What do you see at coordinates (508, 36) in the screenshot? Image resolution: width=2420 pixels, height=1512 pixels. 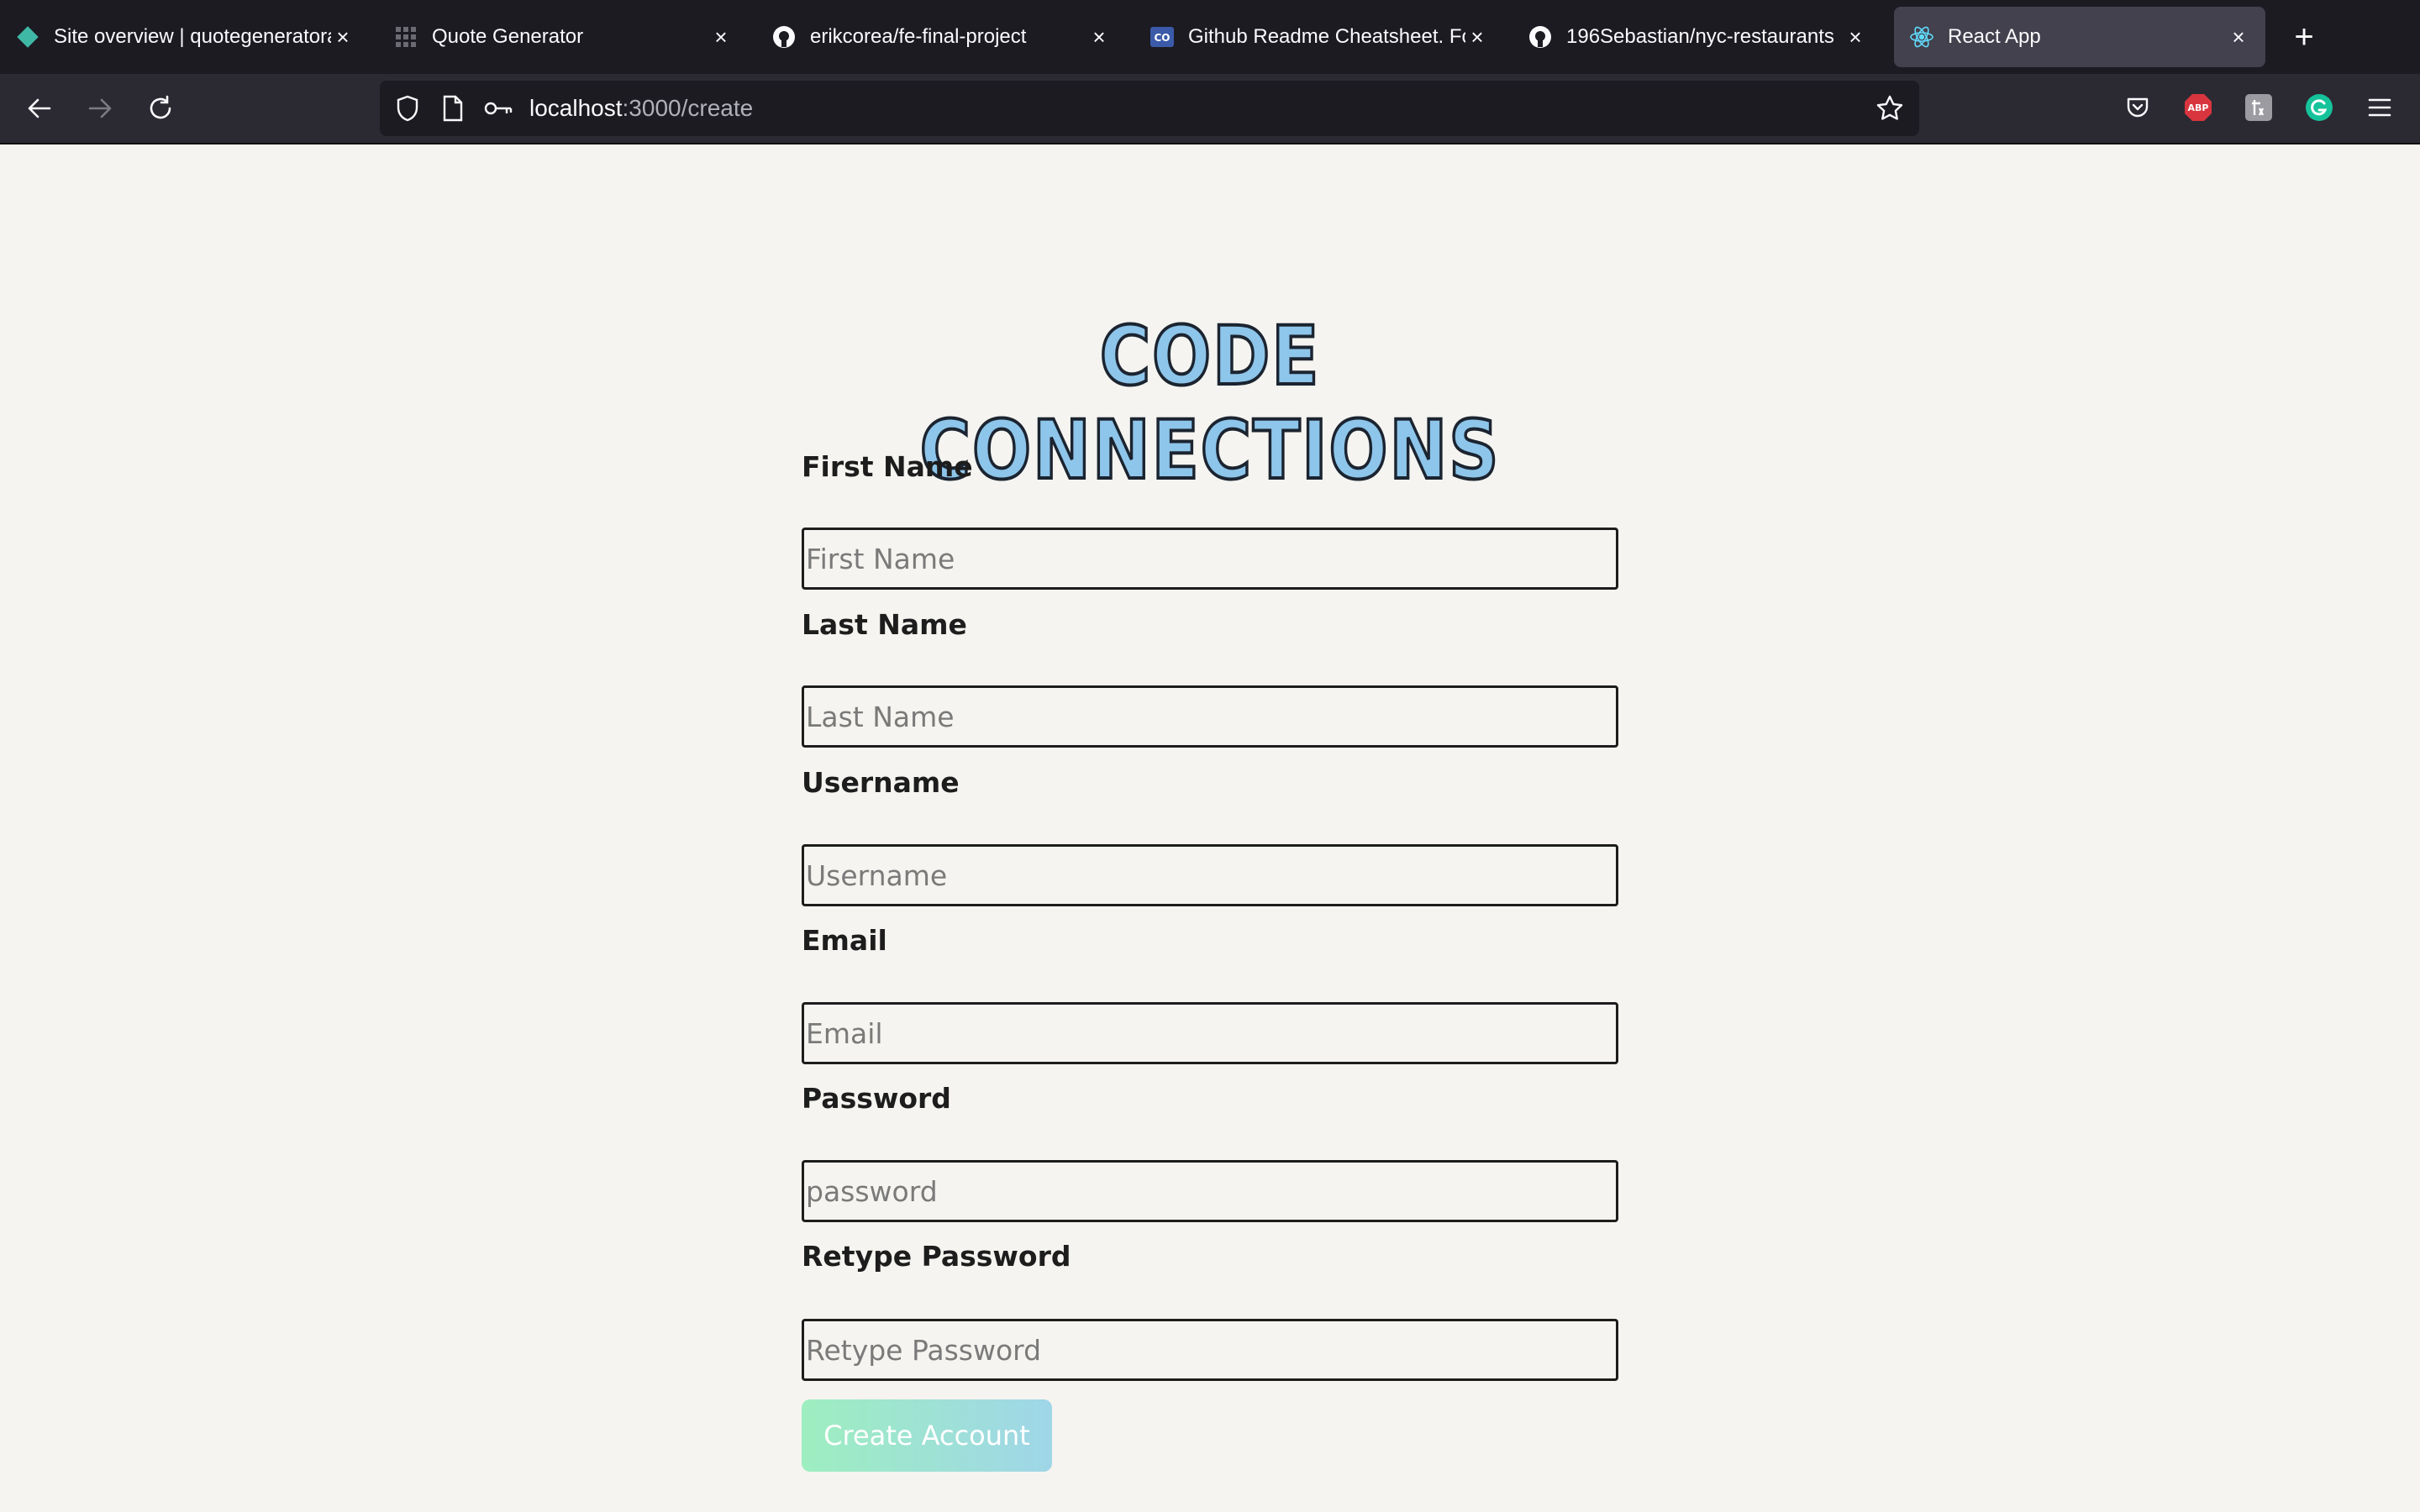 I see `tab-title: Quote Generator` at bounding box center [508, 36].